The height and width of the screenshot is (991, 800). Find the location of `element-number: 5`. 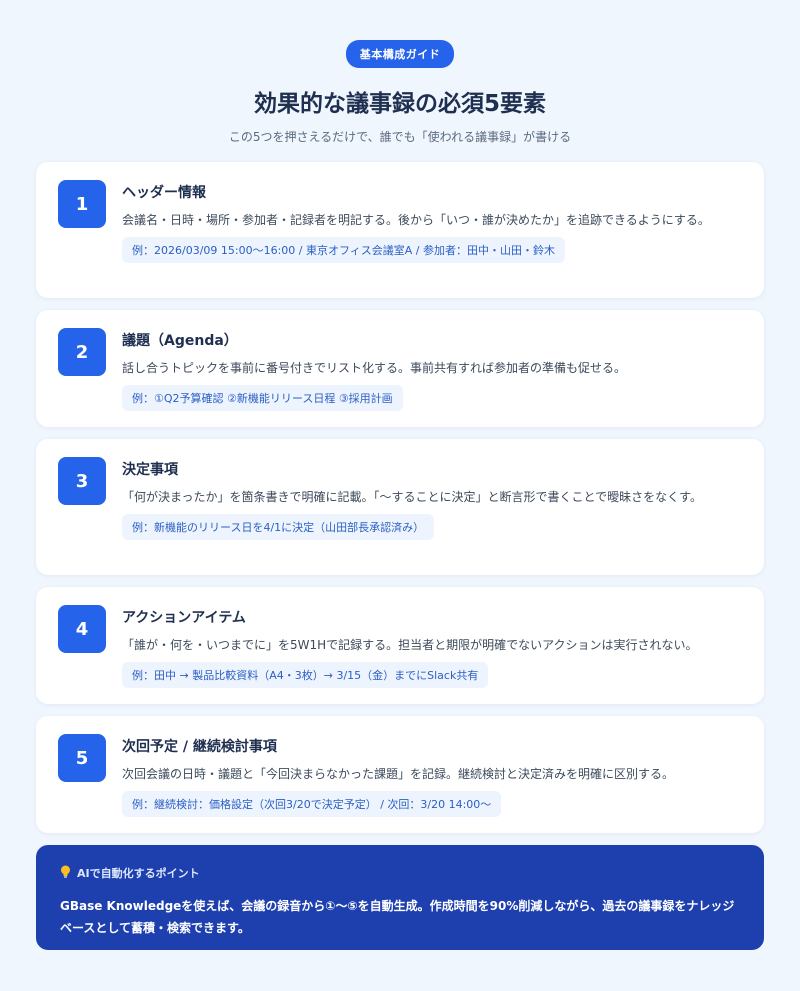

element-number: 5 is located at coordinates (82, 758).